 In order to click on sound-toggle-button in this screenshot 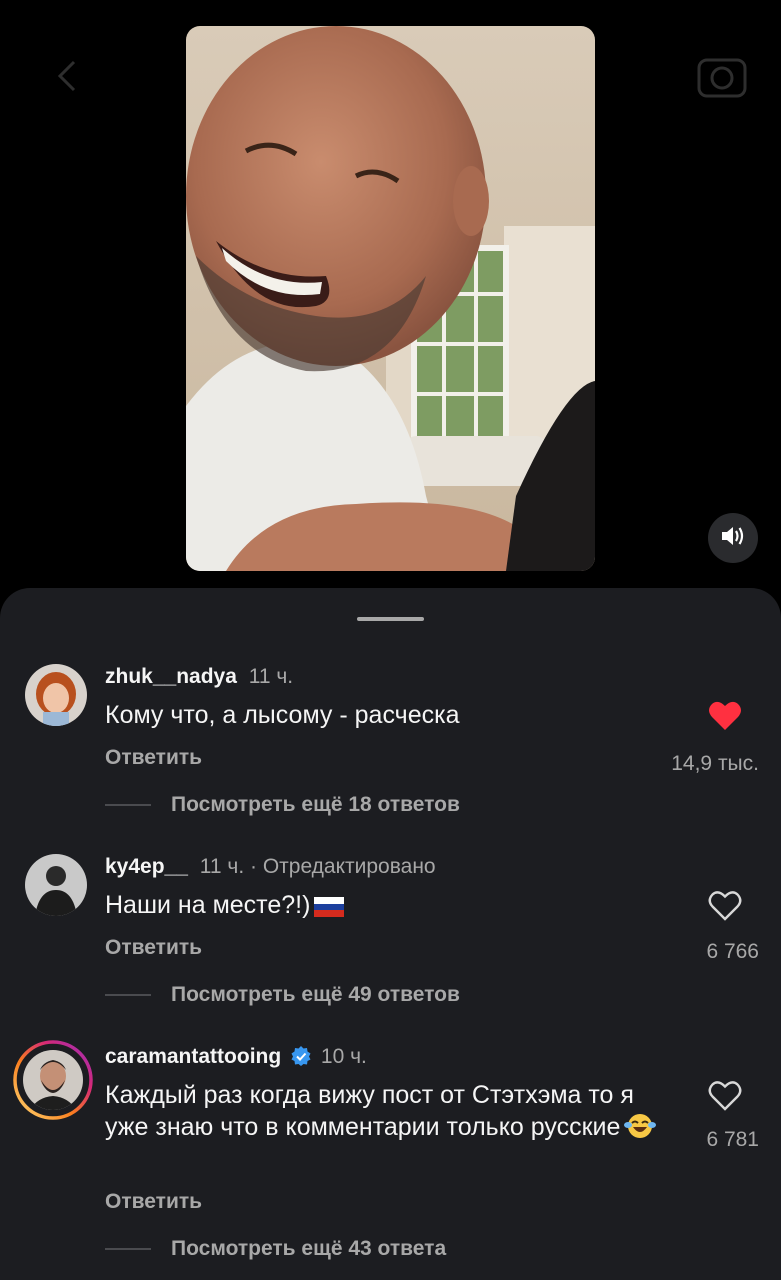, I will do `click(733, 538)`.